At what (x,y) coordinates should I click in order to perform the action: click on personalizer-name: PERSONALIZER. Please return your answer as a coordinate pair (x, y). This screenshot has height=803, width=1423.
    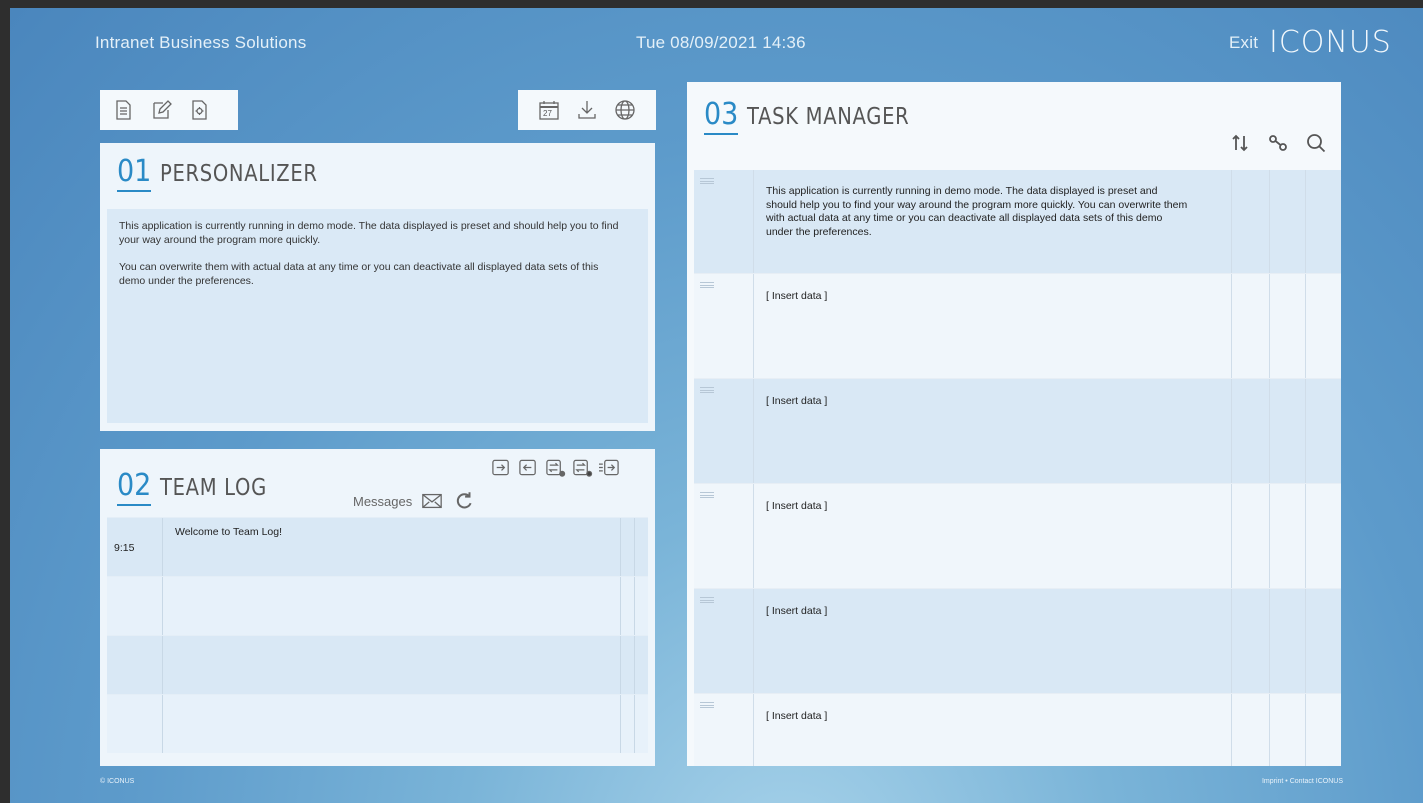
    Looking at the image, I should click on (239, 174).